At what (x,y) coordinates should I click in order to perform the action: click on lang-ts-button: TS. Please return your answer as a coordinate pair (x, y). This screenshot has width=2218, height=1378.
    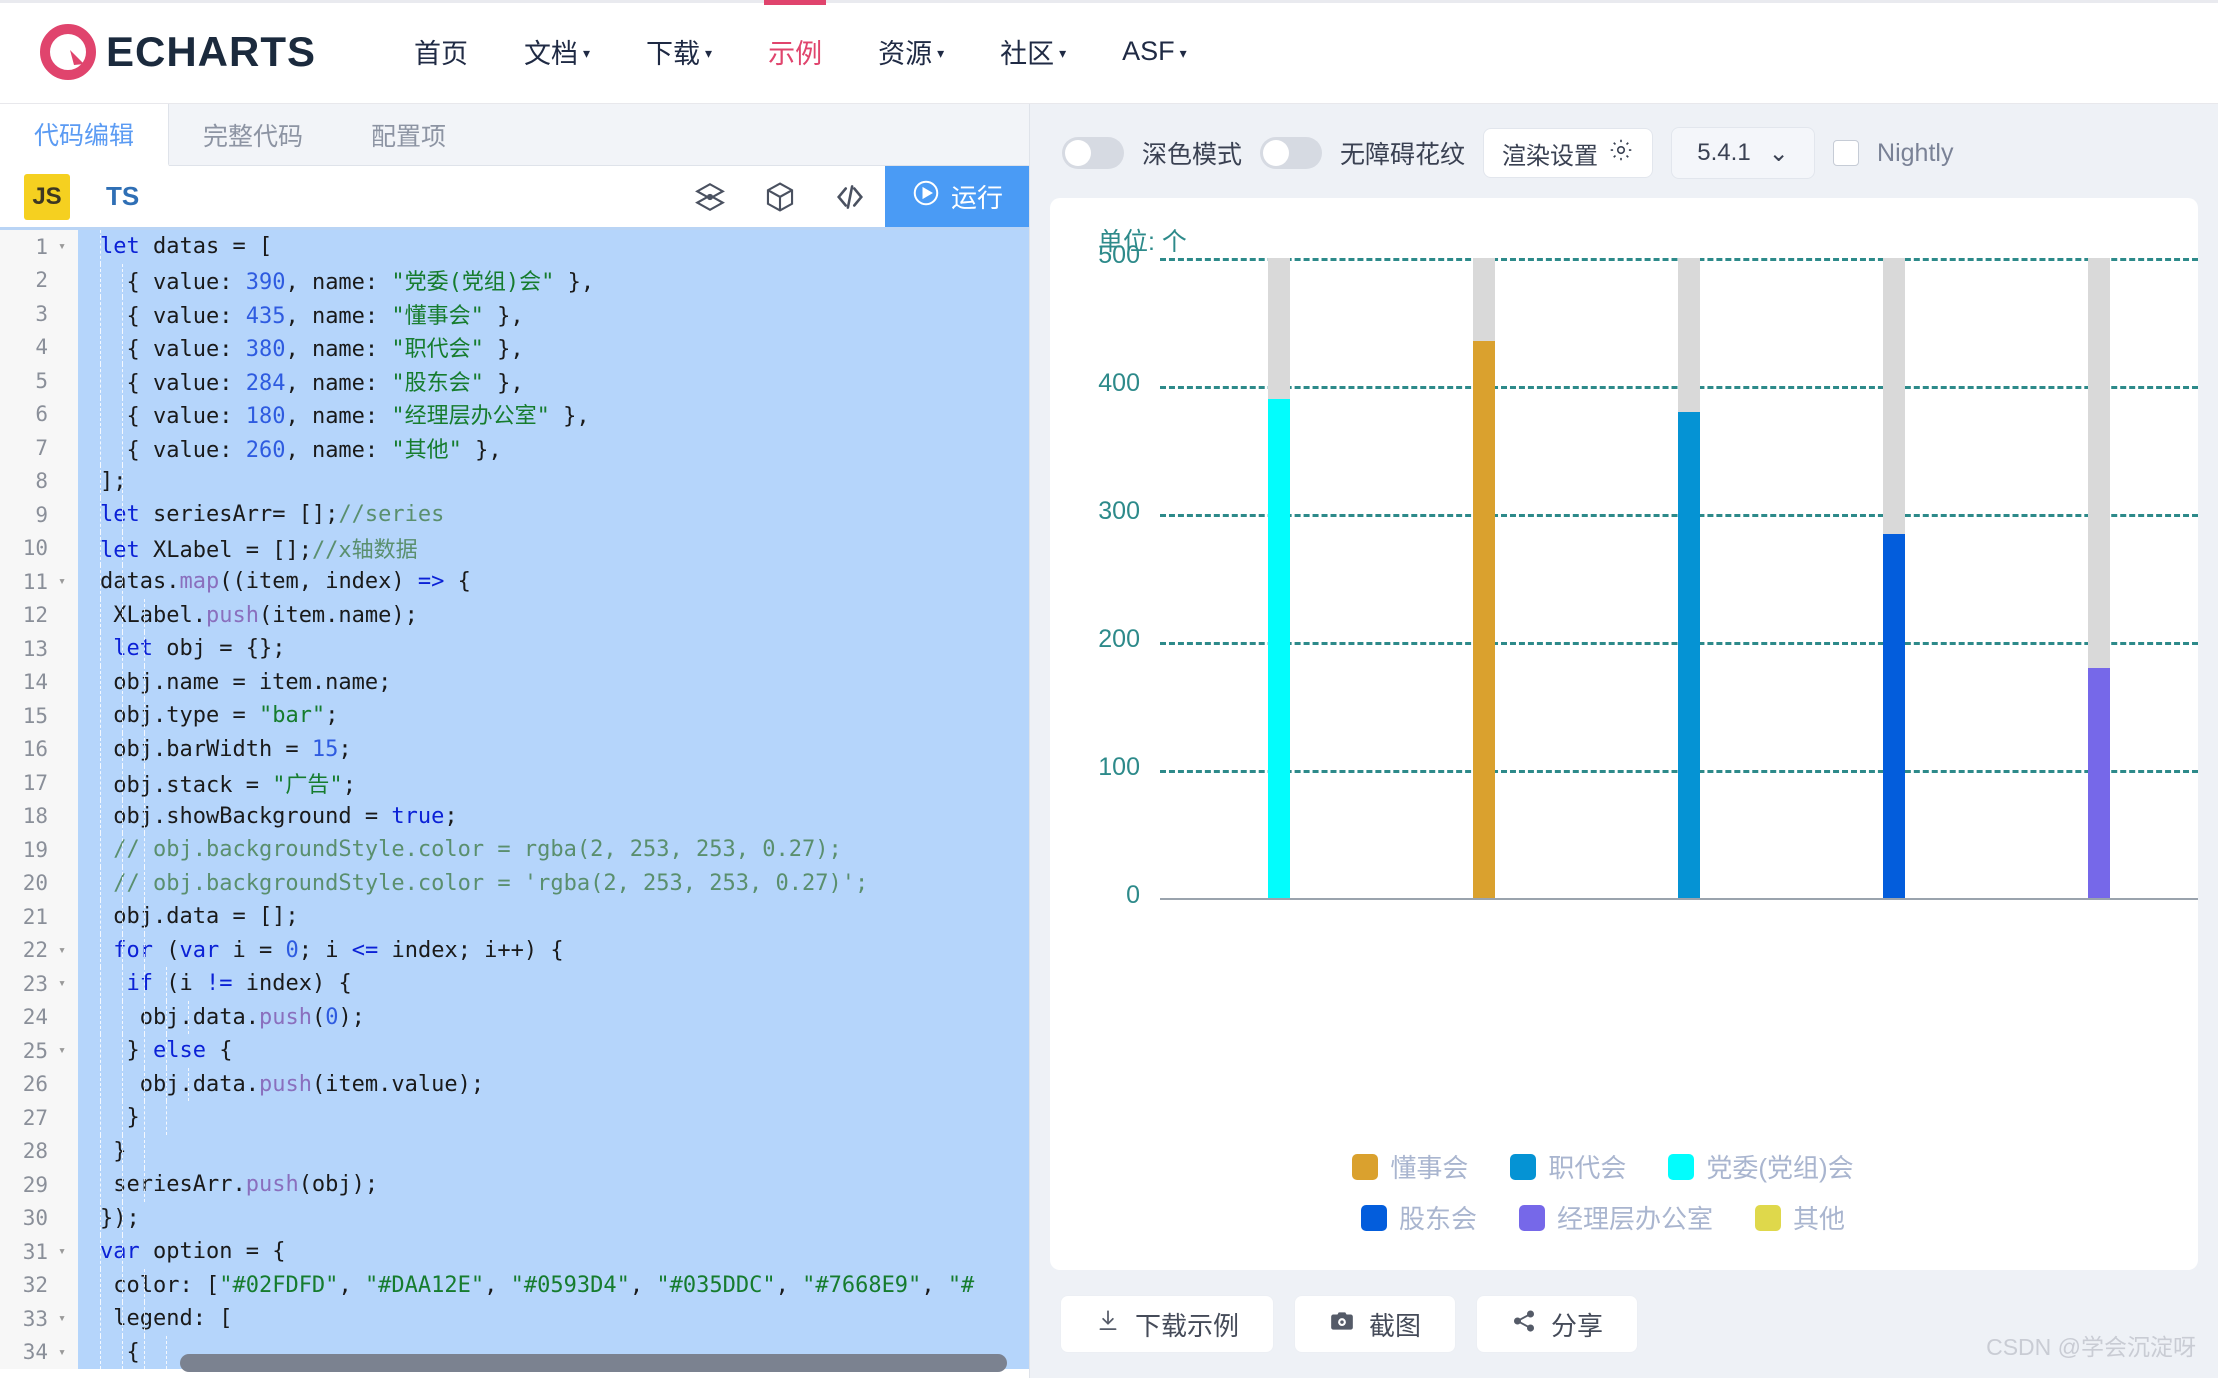
    Looking at the image, I should click on (122, 196).